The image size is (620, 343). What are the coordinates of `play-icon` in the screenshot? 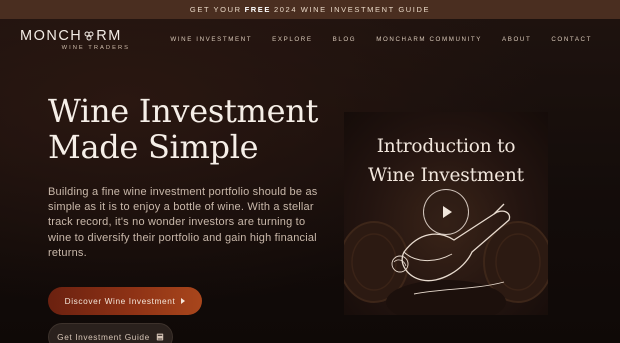 It's located at (447, 212).